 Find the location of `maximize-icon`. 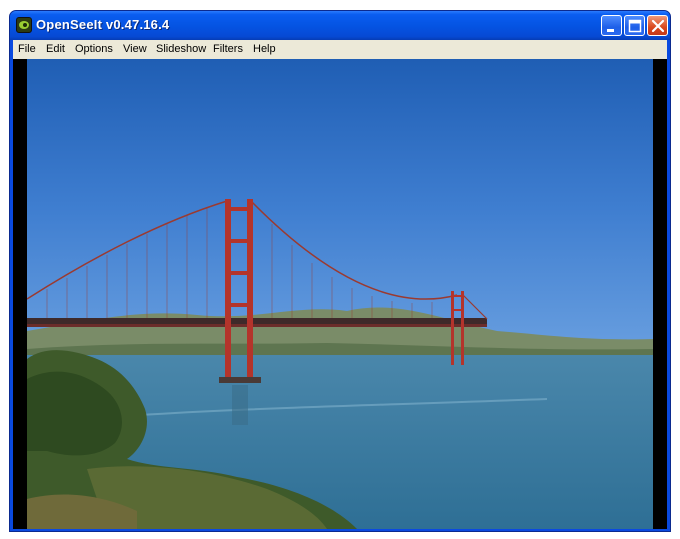

maximize-icon is located at coordinates (635, 26).